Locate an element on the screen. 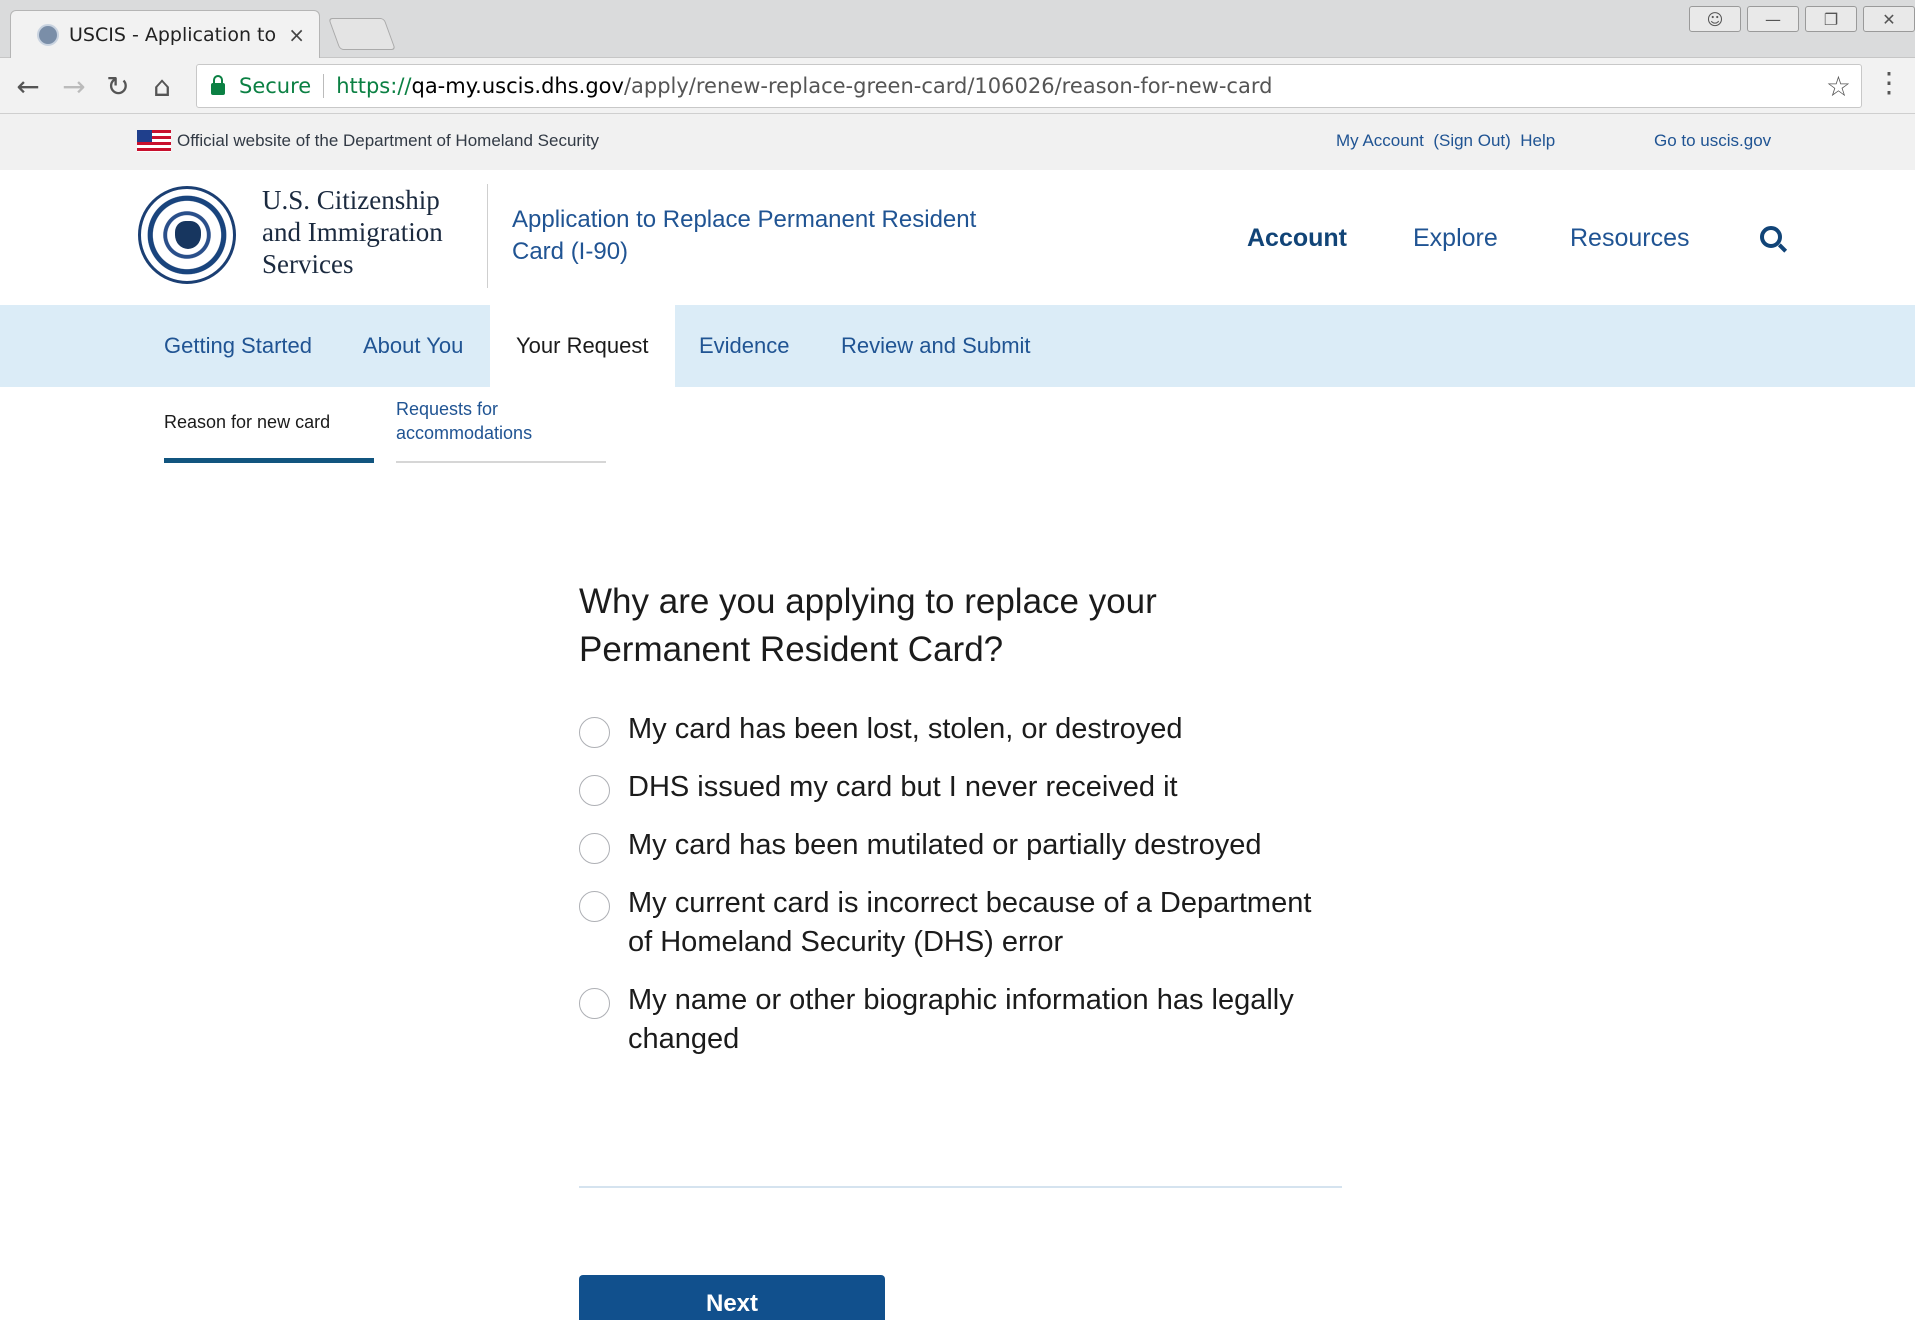  forward-arrow-icon: → is located at coordinates (74, 86).